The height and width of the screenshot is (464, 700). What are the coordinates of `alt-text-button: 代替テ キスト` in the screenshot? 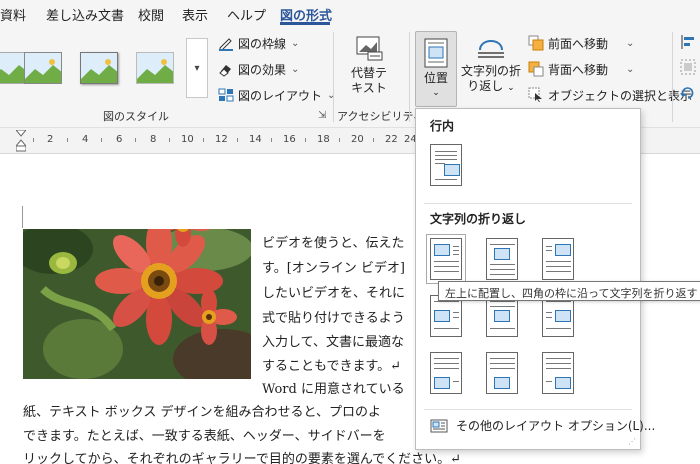 It's located at (369, 68).